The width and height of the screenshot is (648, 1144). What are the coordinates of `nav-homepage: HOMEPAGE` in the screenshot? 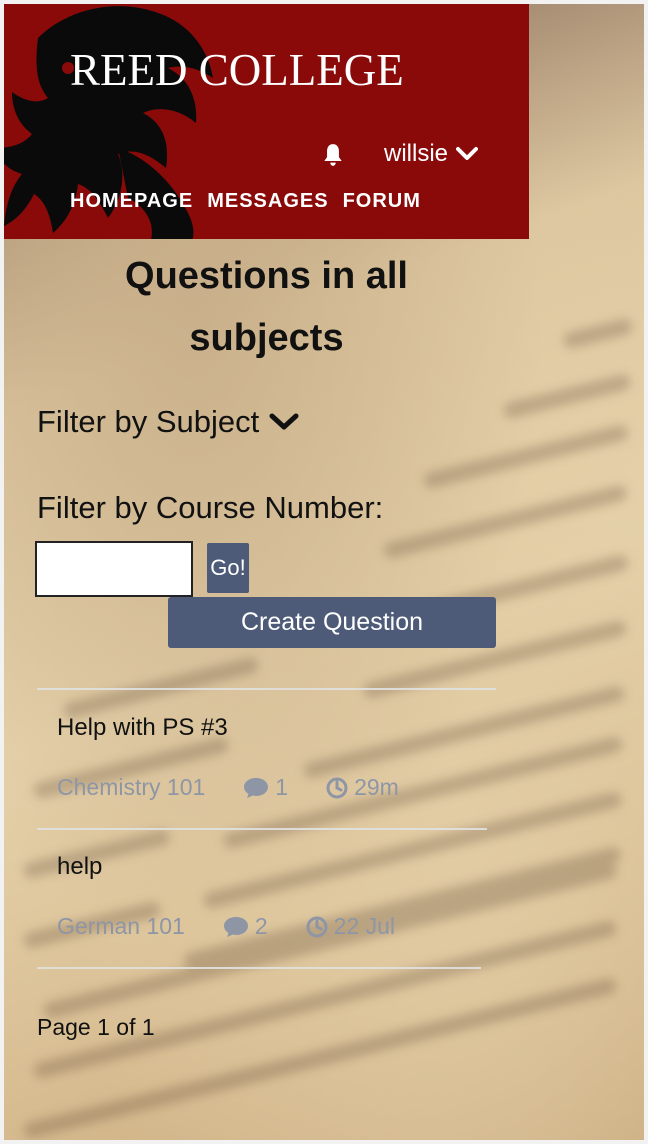 It's located at (131, 201).